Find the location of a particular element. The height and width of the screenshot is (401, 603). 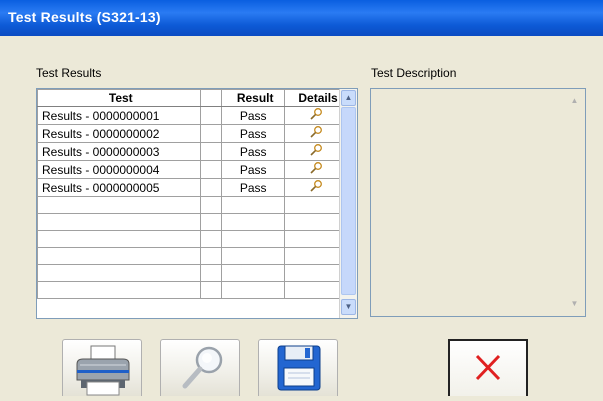

floppy-disk-icon is located at coordinates (299, 368).